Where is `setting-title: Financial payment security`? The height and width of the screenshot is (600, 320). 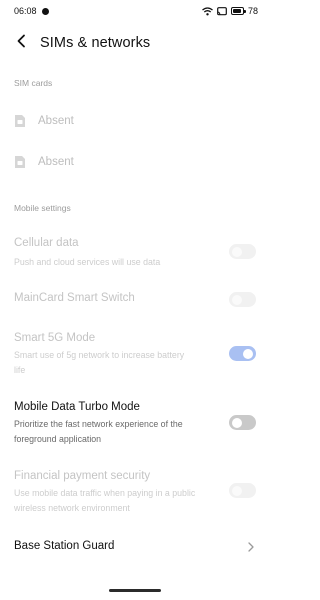 setting-title: Financial payment security is located at coordinates (82, 476).